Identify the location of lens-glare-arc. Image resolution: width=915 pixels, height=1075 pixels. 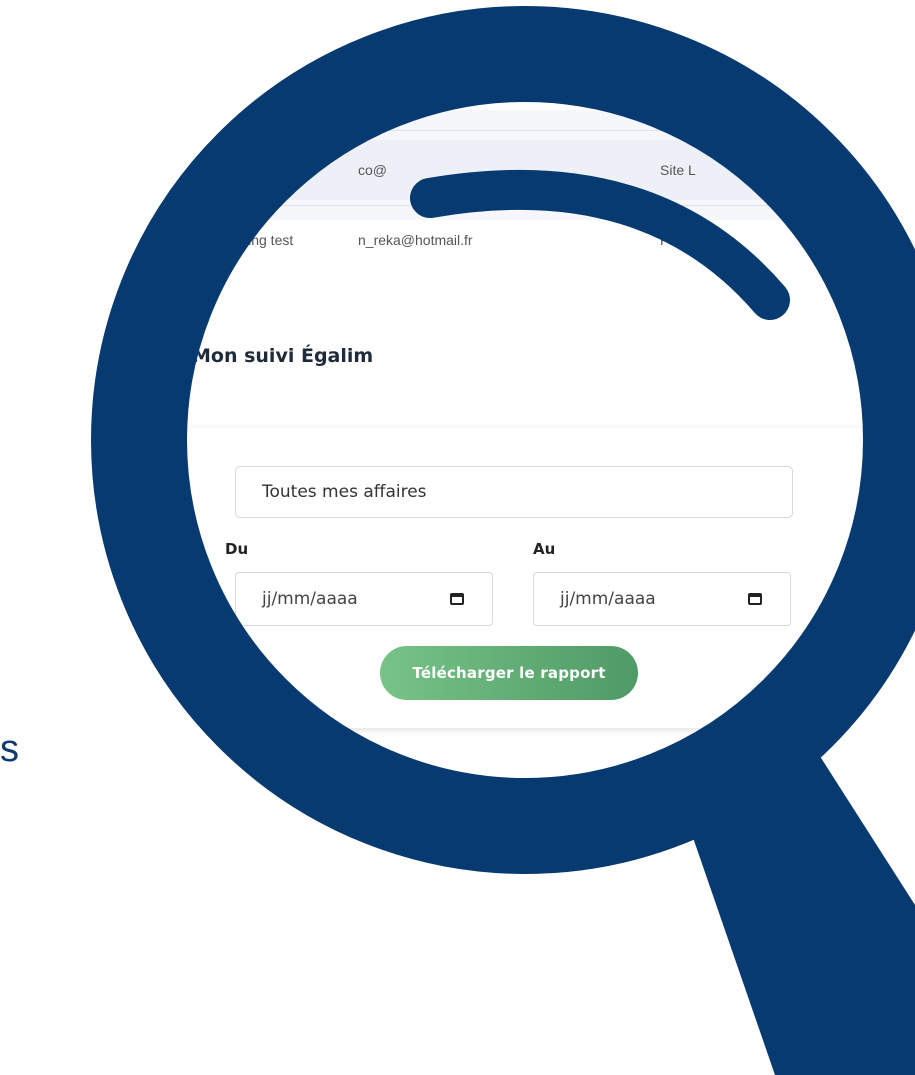
(600, 244).